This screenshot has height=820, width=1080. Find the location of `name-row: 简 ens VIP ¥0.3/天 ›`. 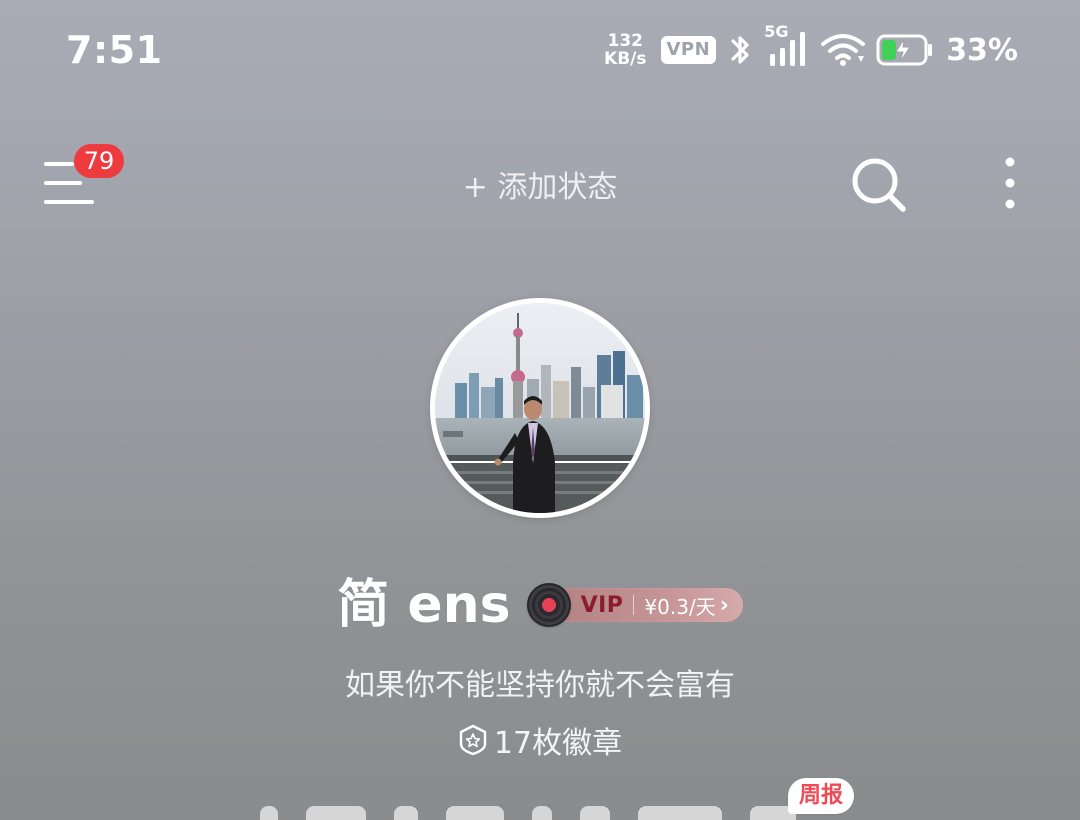

name-row: 简 ens VIP ¥0.3/天 › is located at coordinates (540, 605).